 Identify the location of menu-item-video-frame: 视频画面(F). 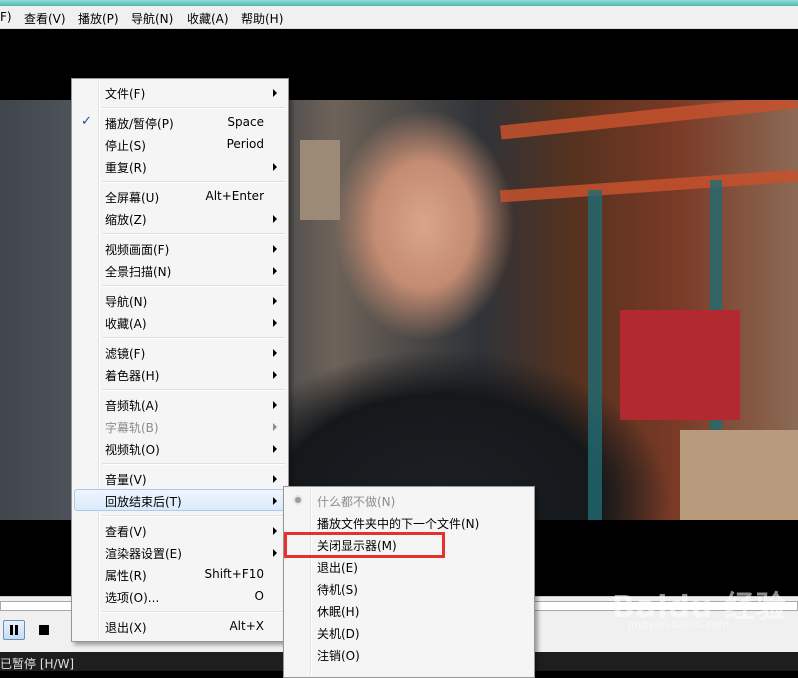
(180, 248).